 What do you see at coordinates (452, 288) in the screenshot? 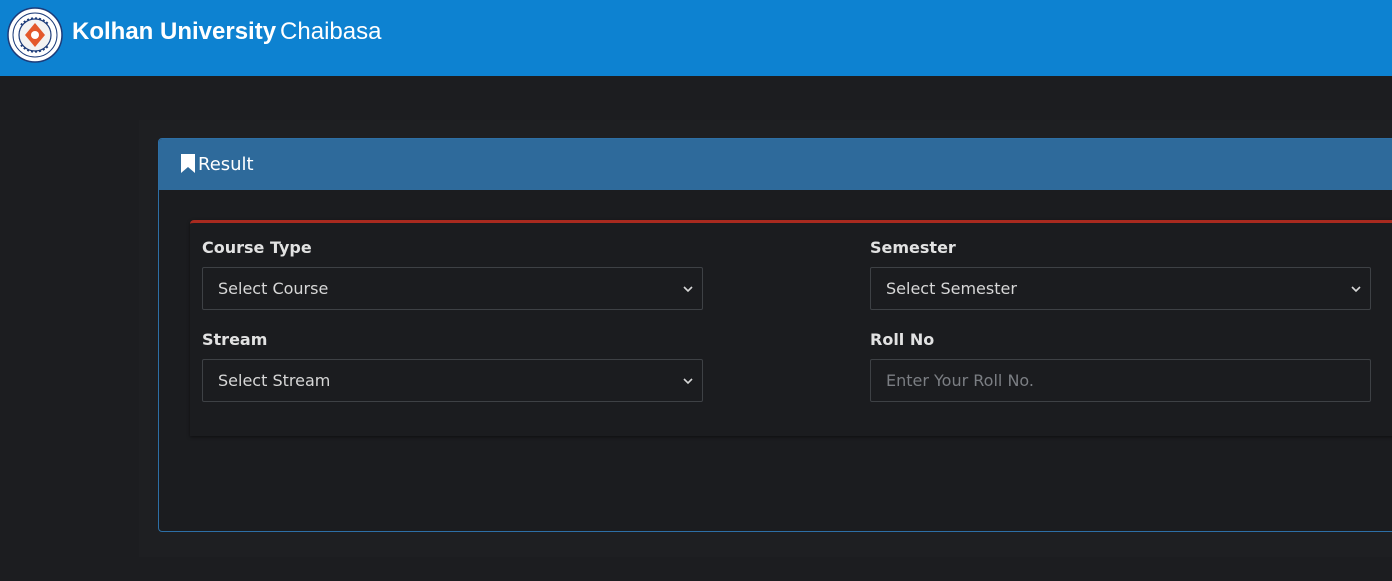
I see `course-type-select: Select Course` at bounding box center [452, 288].